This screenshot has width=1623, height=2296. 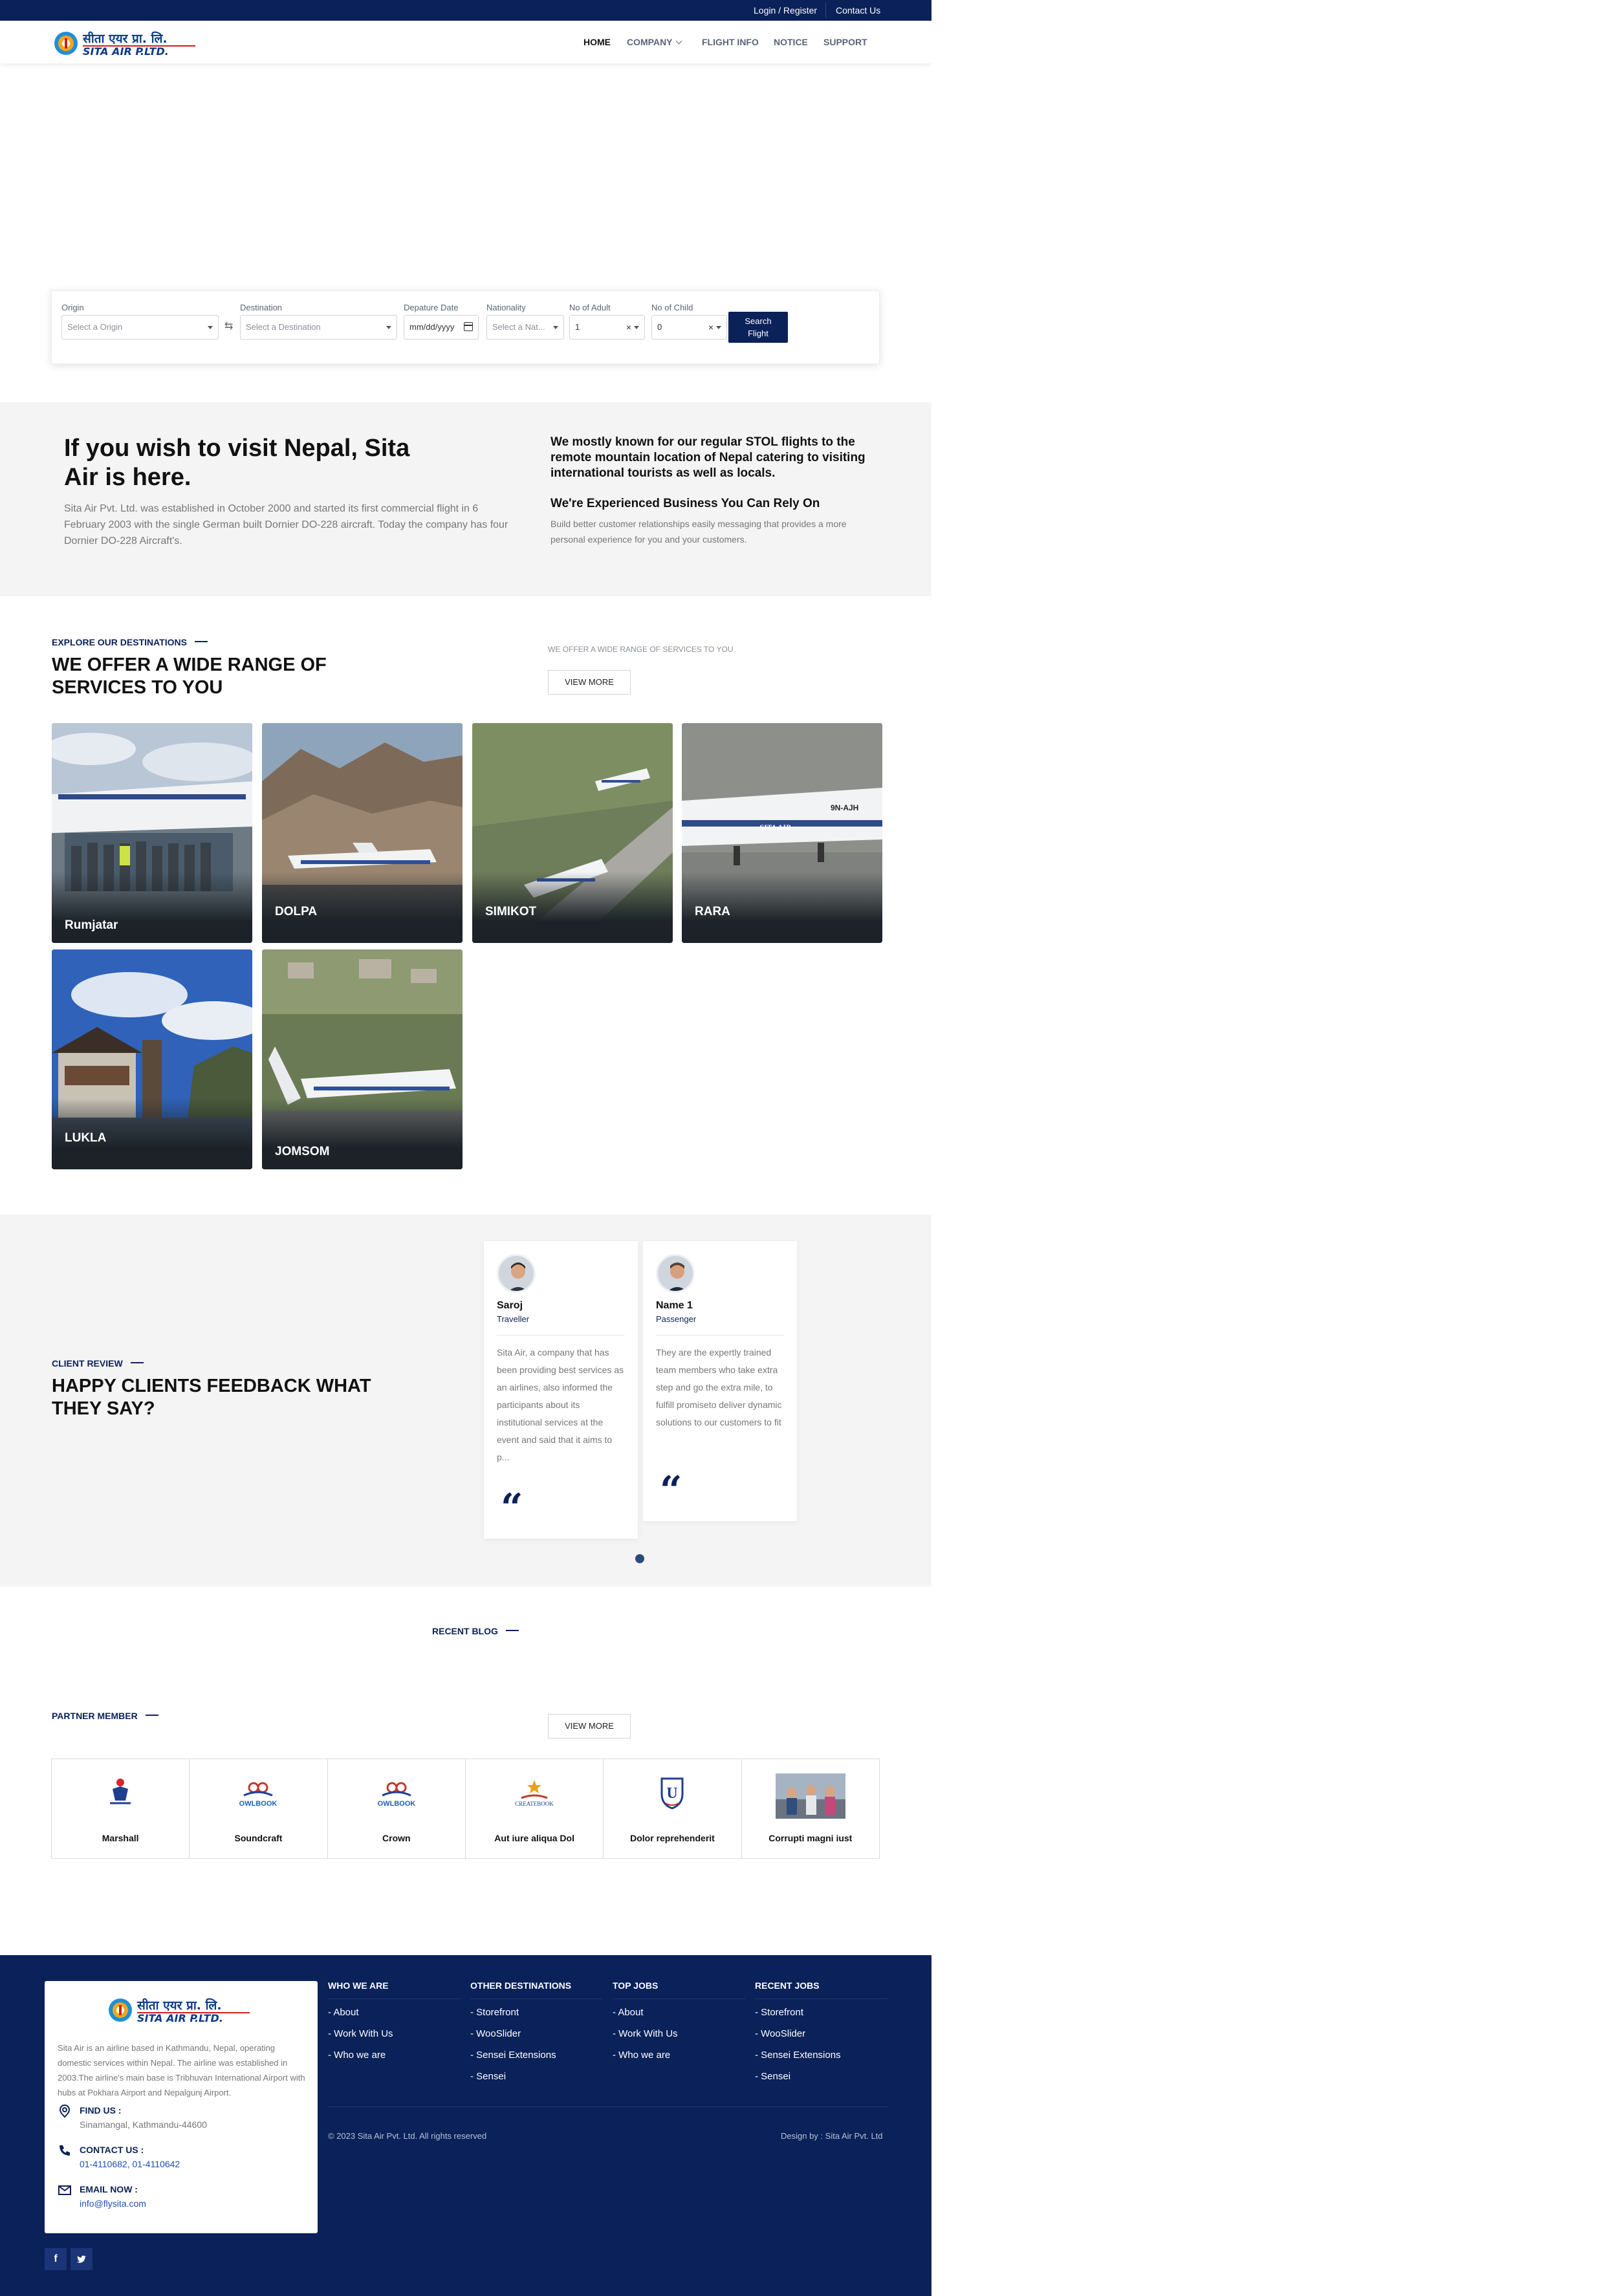 What do you see at coordinates (152, 833) in the screenshot?
I see `destination-card-rumjatar: Rumjatar` at bounding box center [152, 833].